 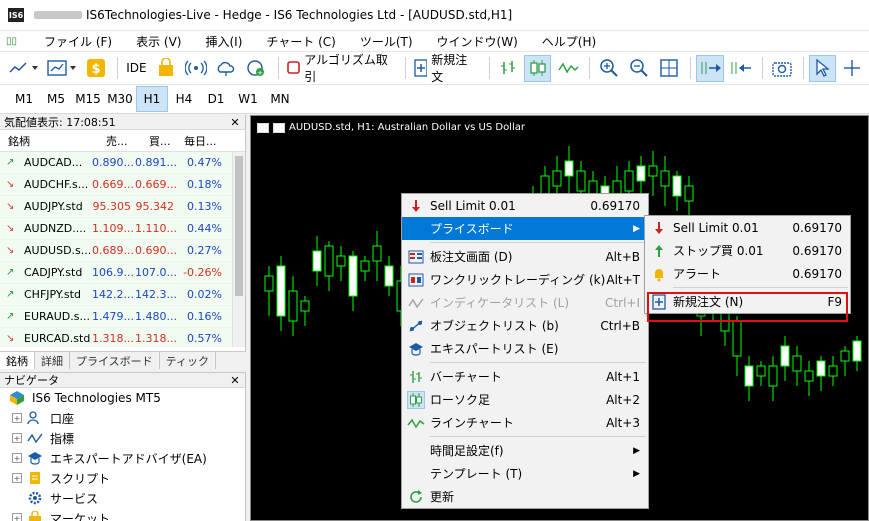 What do you see at coordinates (115, 360) in the screenshot?
I see `tab-price-board: プライスボード` at bounding box center [115, 360].